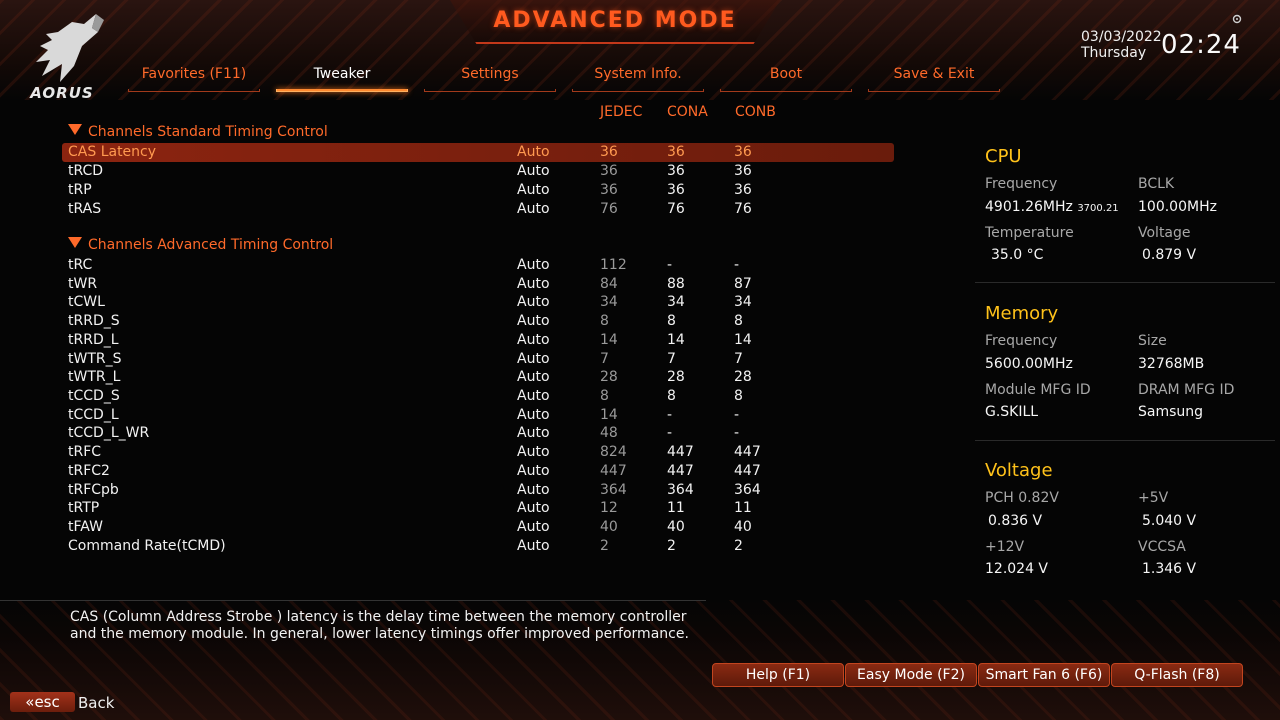 The height and width of the screenshot is (720, 1280). Describe the element at coordinates (342, 79) in the screenshot. I see `tab-tweaker: Tweaker` at that location.